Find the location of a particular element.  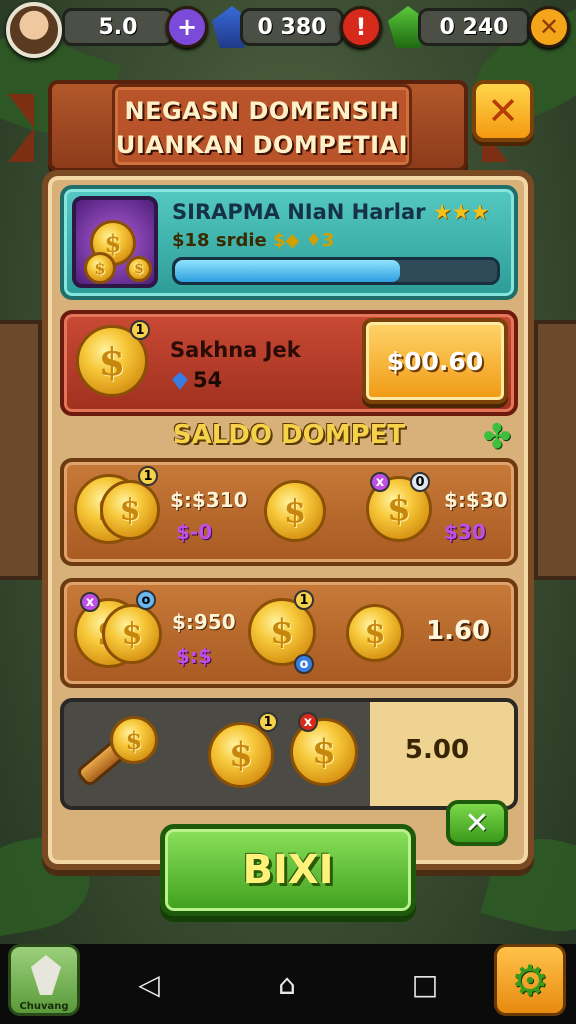

rating-stars-icon: ★★★ is located at coordinates (461, 212).